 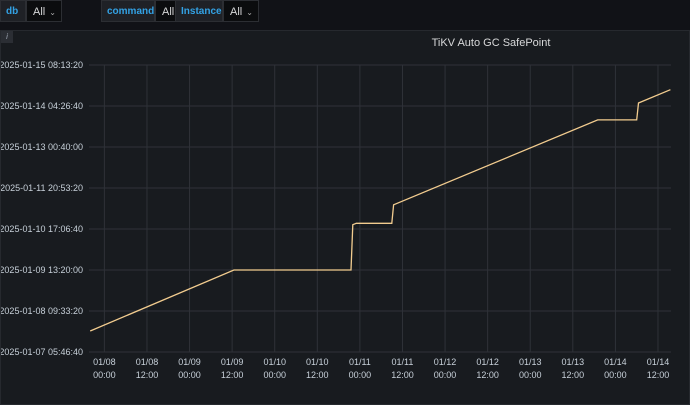 I want to click on y-tick-label: 2025-01-09 13:20:00, so click(x=42, y=270).